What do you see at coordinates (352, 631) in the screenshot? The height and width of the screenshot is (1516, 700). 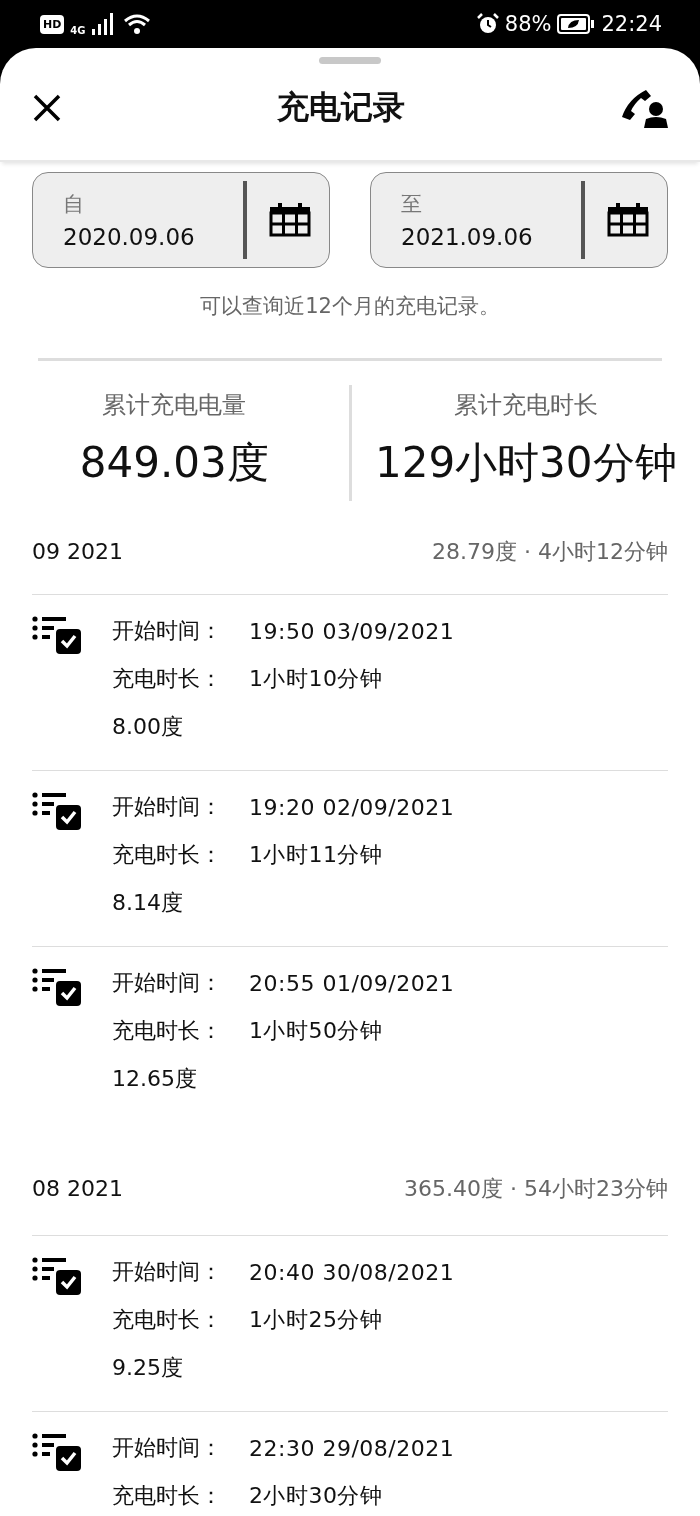 I see `start-time-value: 19:50 03/09/2021` at bounding box center [352, 631].